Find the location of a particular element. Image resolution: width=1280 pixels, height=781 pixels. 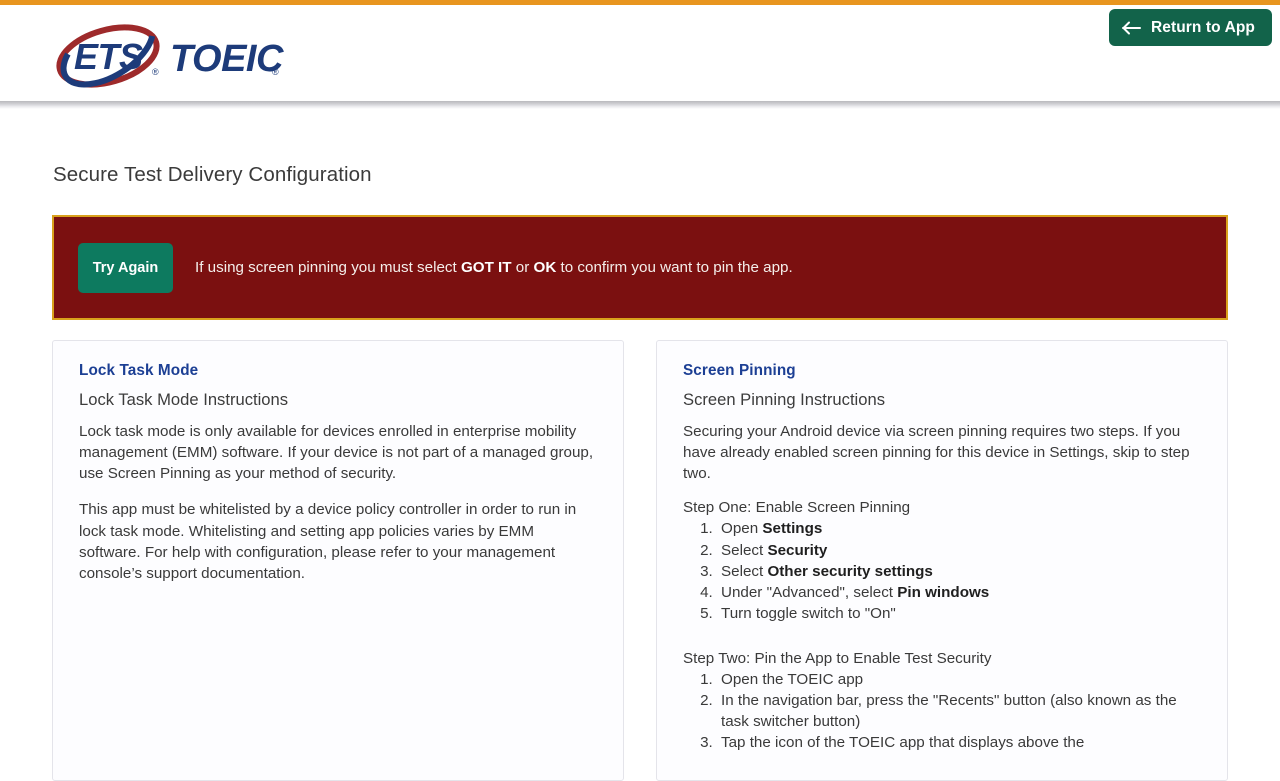

list-item-emphasis: Security is located at coordinates (797, 550).